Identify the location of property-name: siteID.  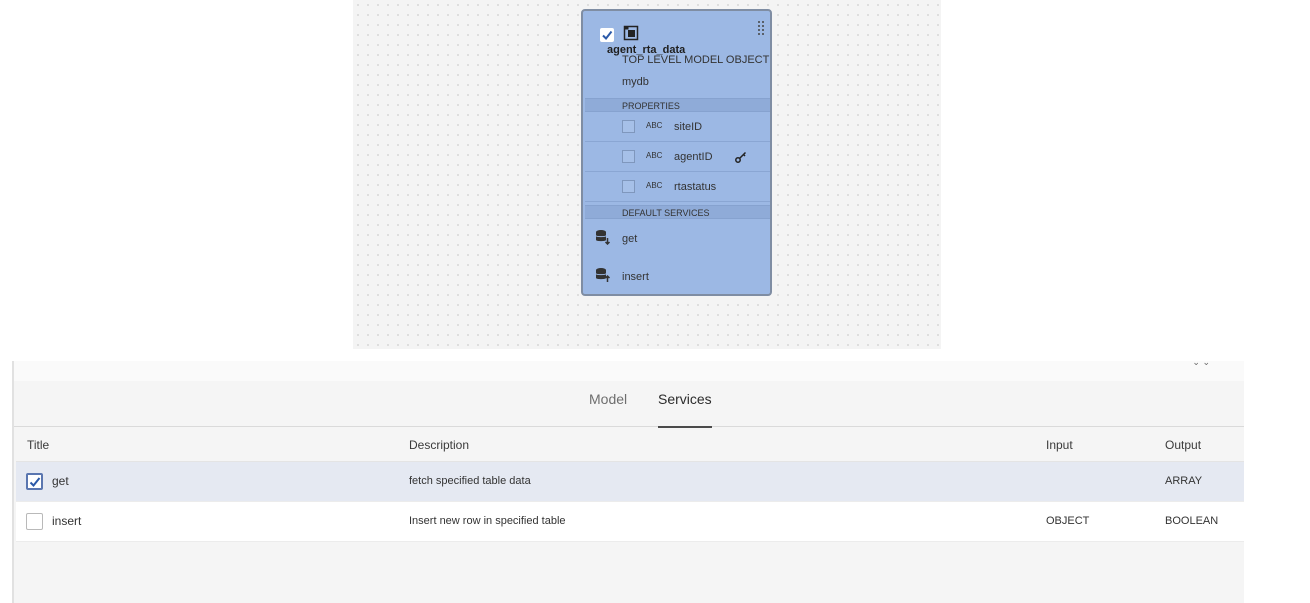
(688, 127).